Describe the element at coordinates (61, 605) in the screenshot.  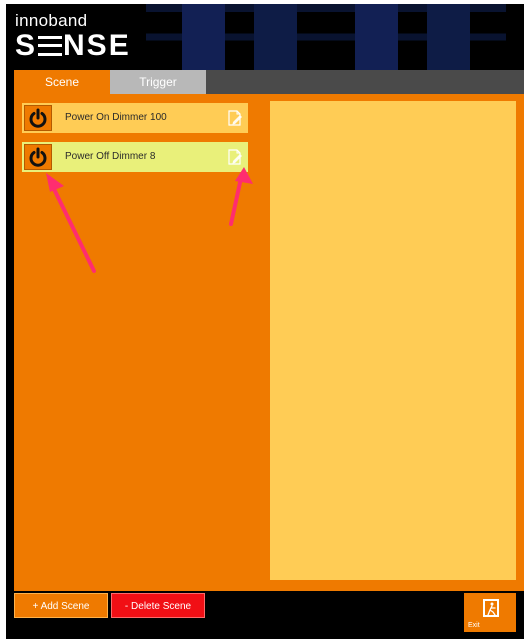
I see `add-scene-button: + Add Scene` at that location.